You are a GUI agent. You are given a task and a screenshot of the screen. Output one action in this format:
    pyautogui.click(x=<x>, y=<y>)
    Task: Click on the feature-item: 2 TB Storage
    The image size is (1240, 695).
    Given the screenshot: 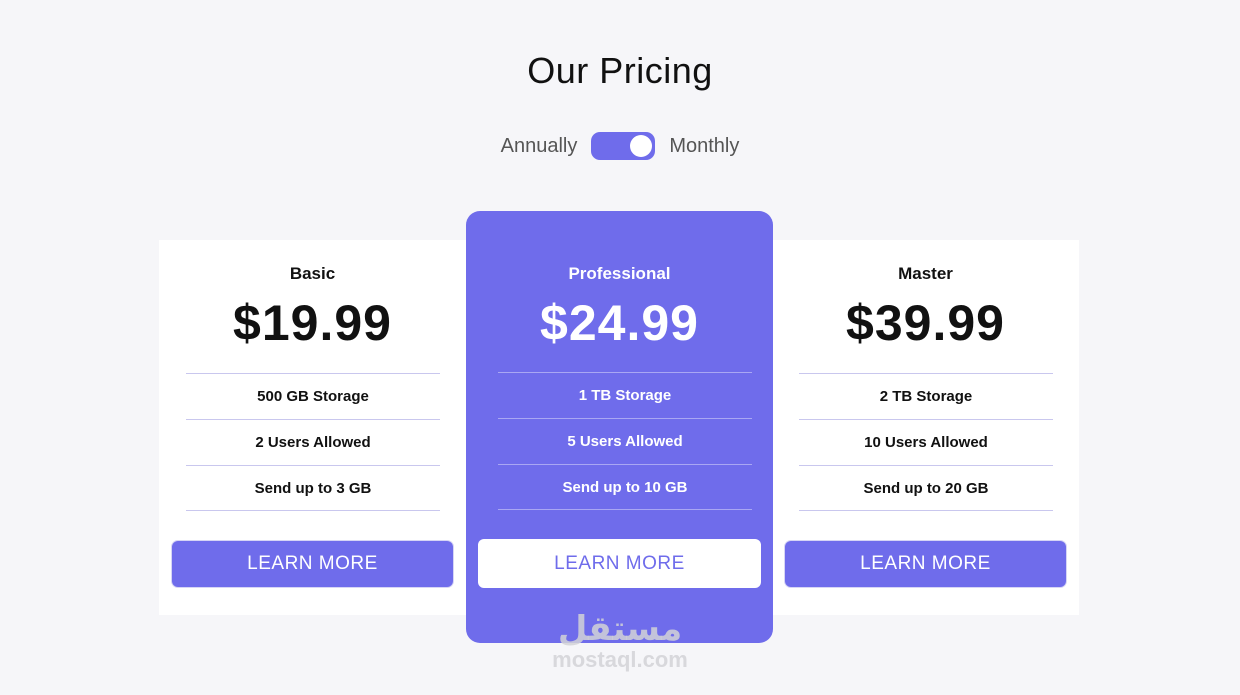 What is the action you would take?
    pyautogui.click(x=926, y=396)
    